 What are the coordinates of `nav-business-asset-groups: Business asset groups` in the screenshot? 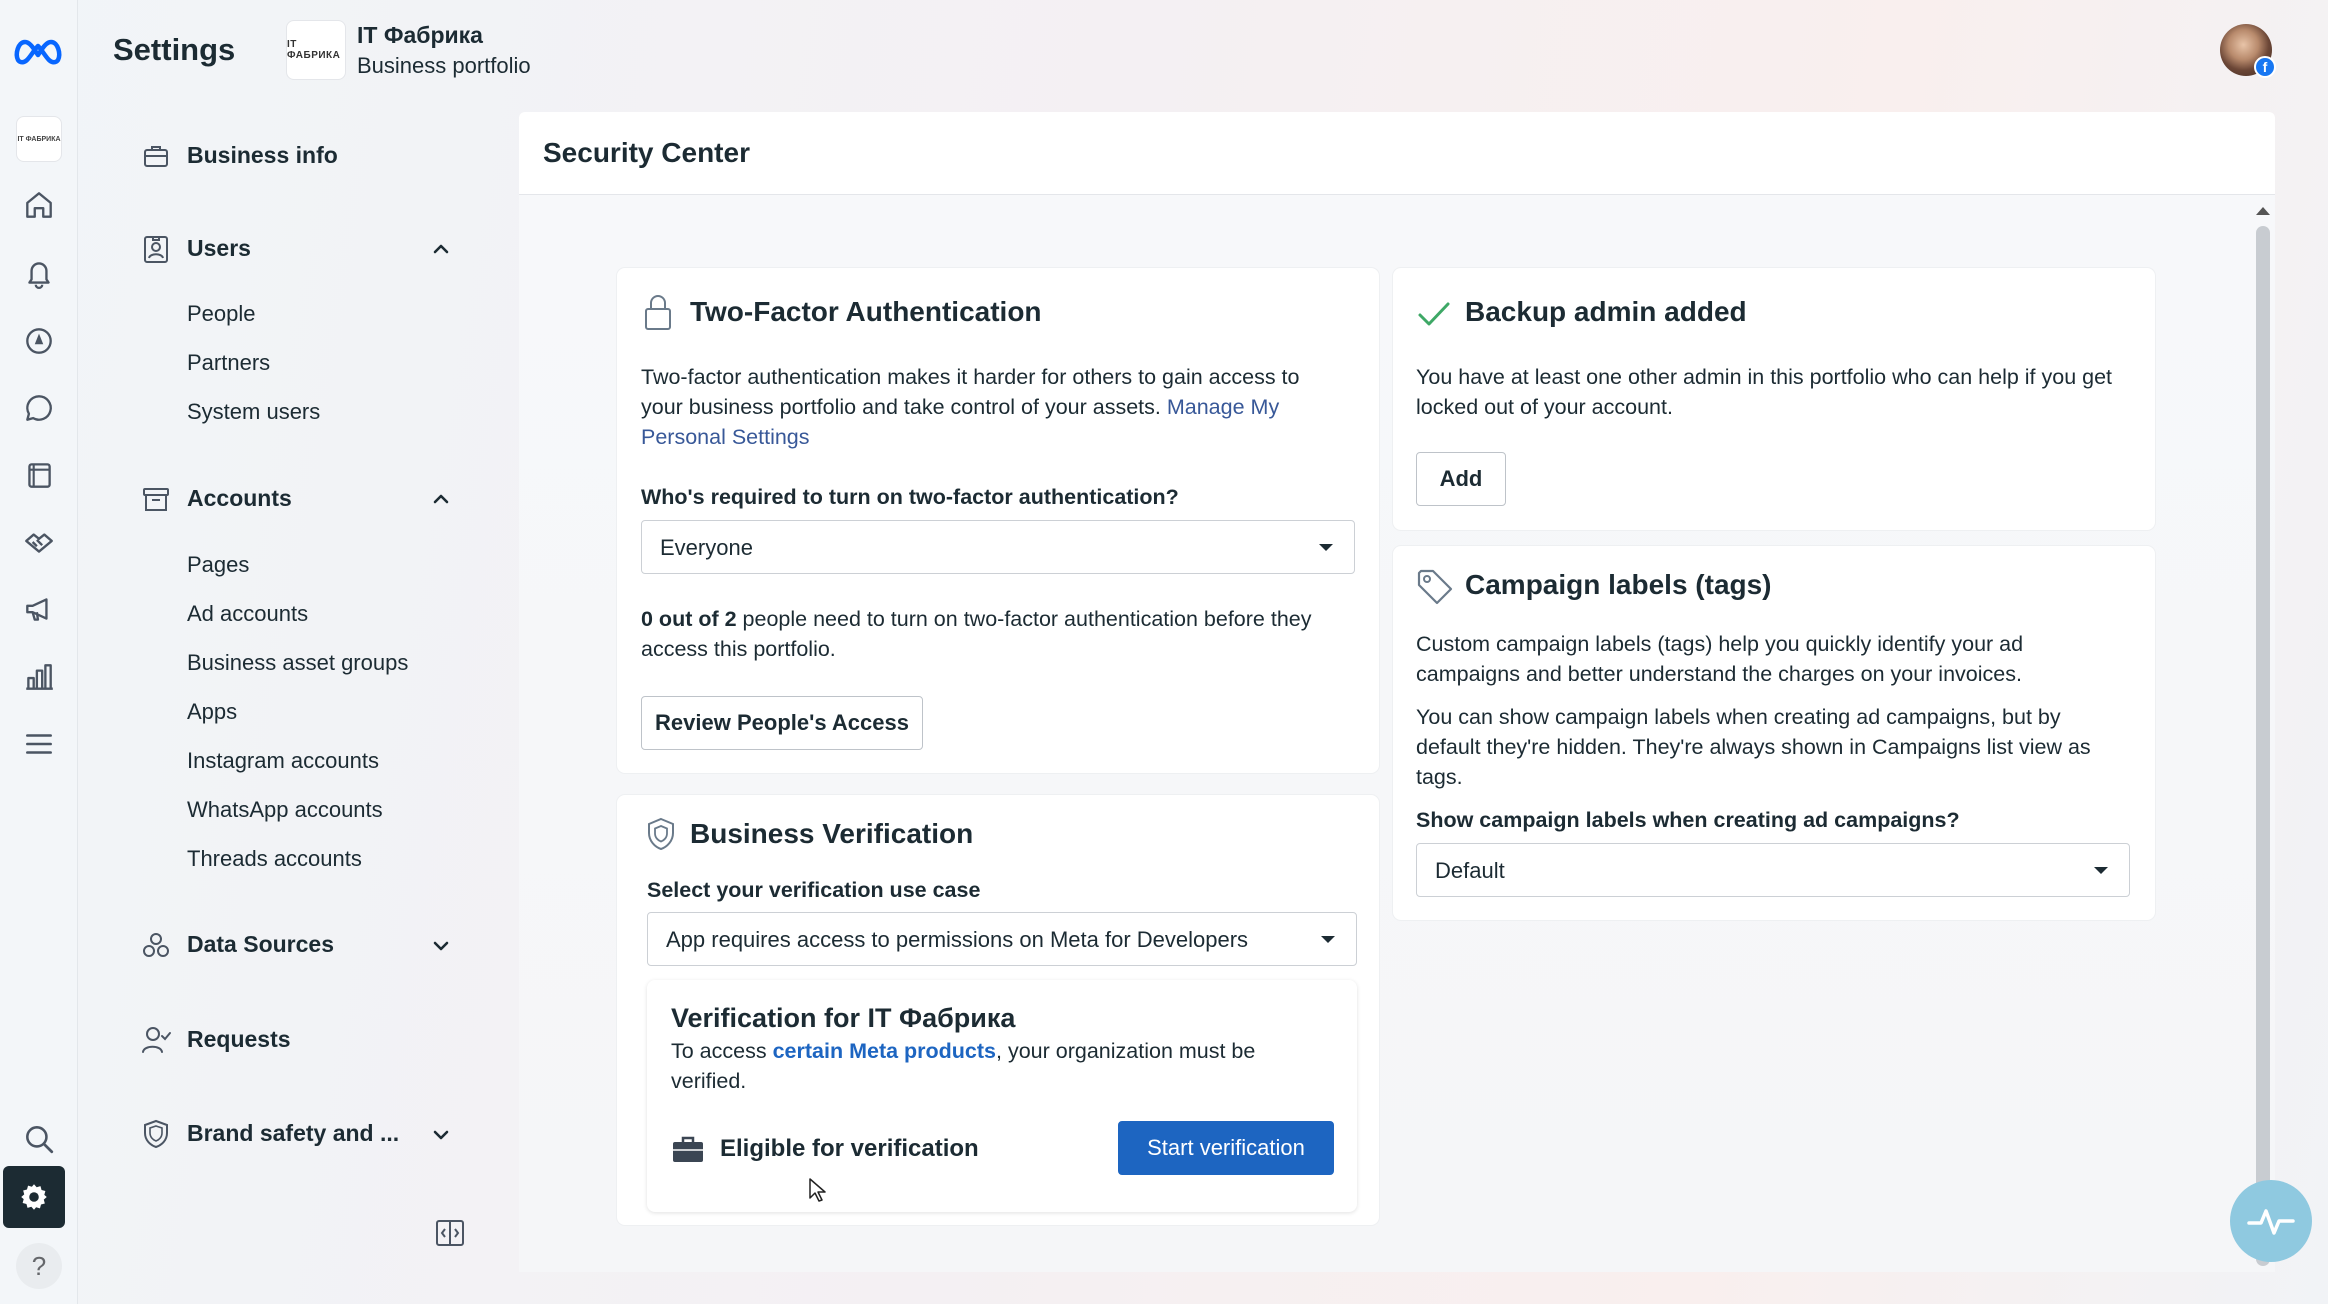 It's located at (297, 663).